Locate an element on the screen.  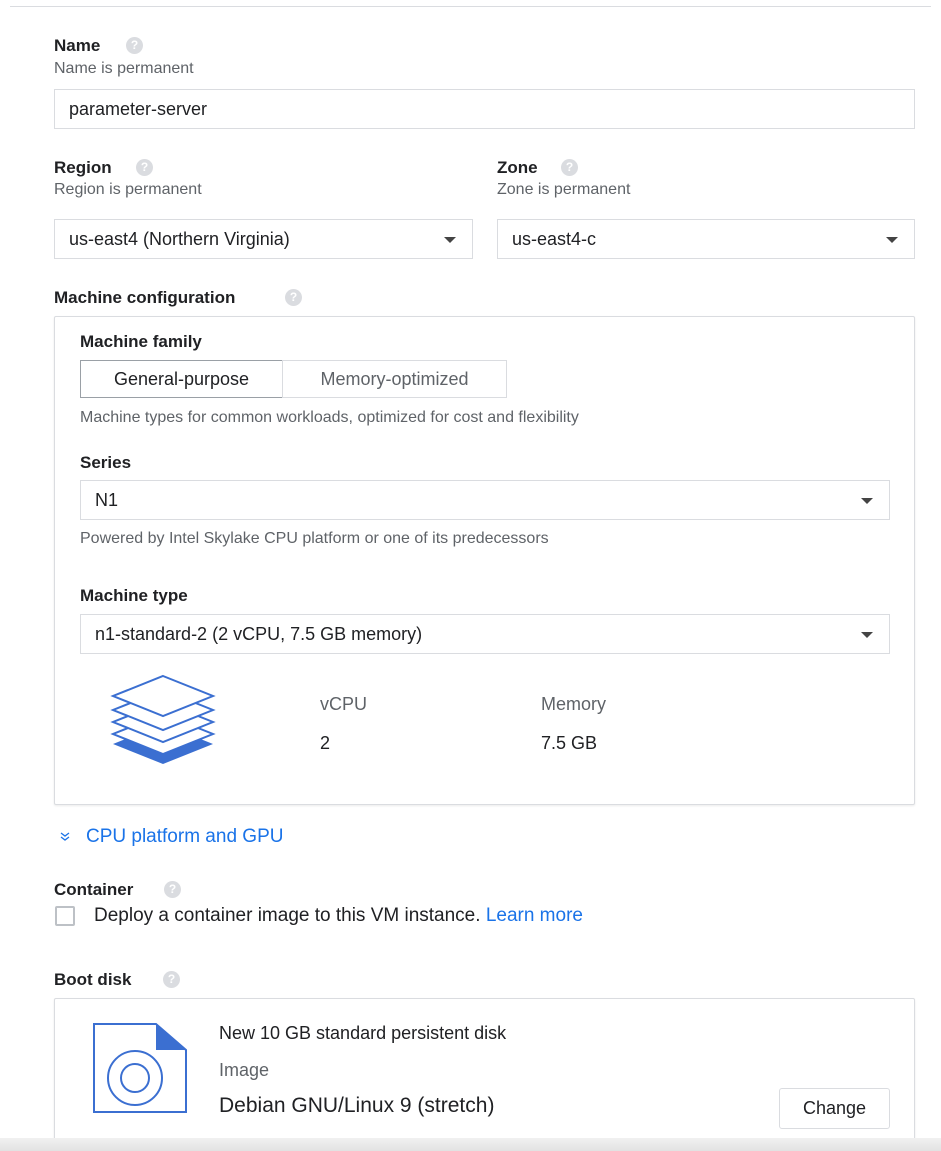
memory-value: 7.5 GB is located at coordinates (569, 743).